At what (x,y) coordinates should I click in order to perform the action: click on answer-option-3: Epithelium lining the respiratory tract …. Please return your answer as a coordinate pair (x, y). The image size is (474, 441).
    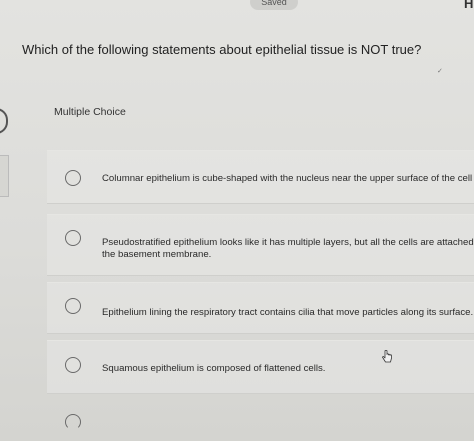
    Looking at the image, I should click on (260, 308).